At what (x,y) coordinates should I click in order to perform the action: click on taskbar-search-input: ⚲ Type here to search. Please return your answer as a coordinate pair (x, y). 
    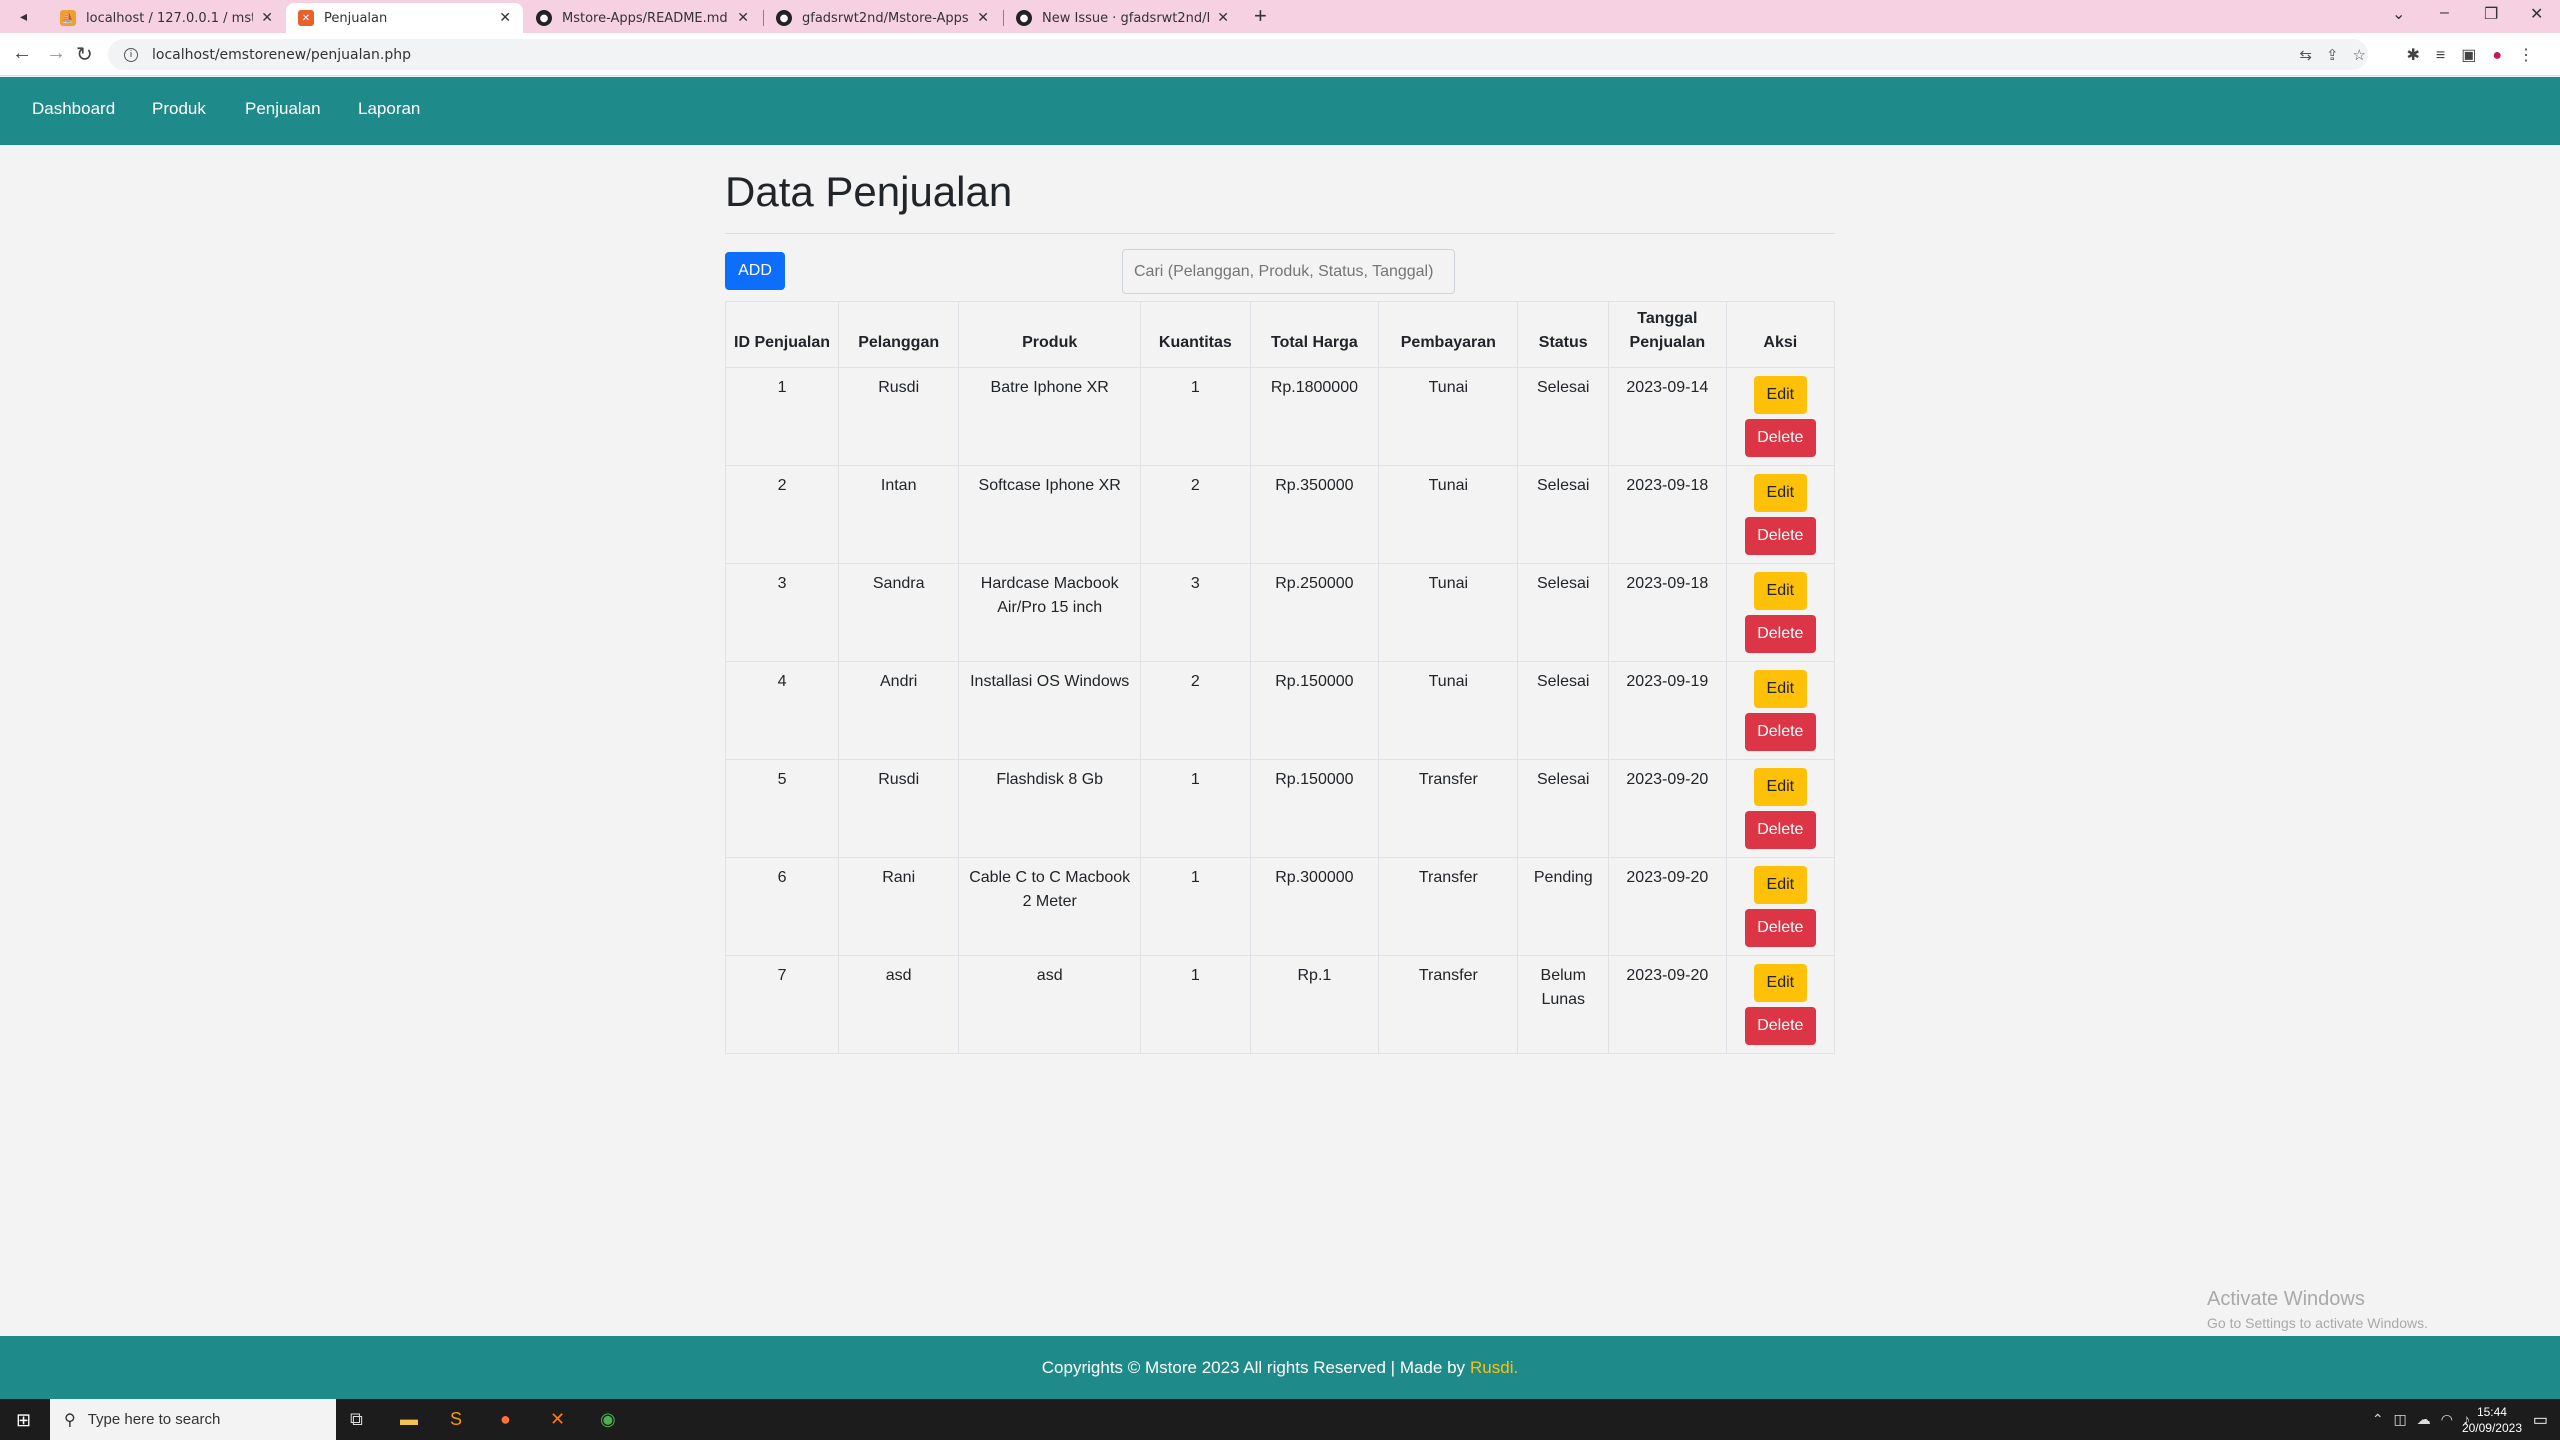
    Looking at the image, I should click on (193, 1419).